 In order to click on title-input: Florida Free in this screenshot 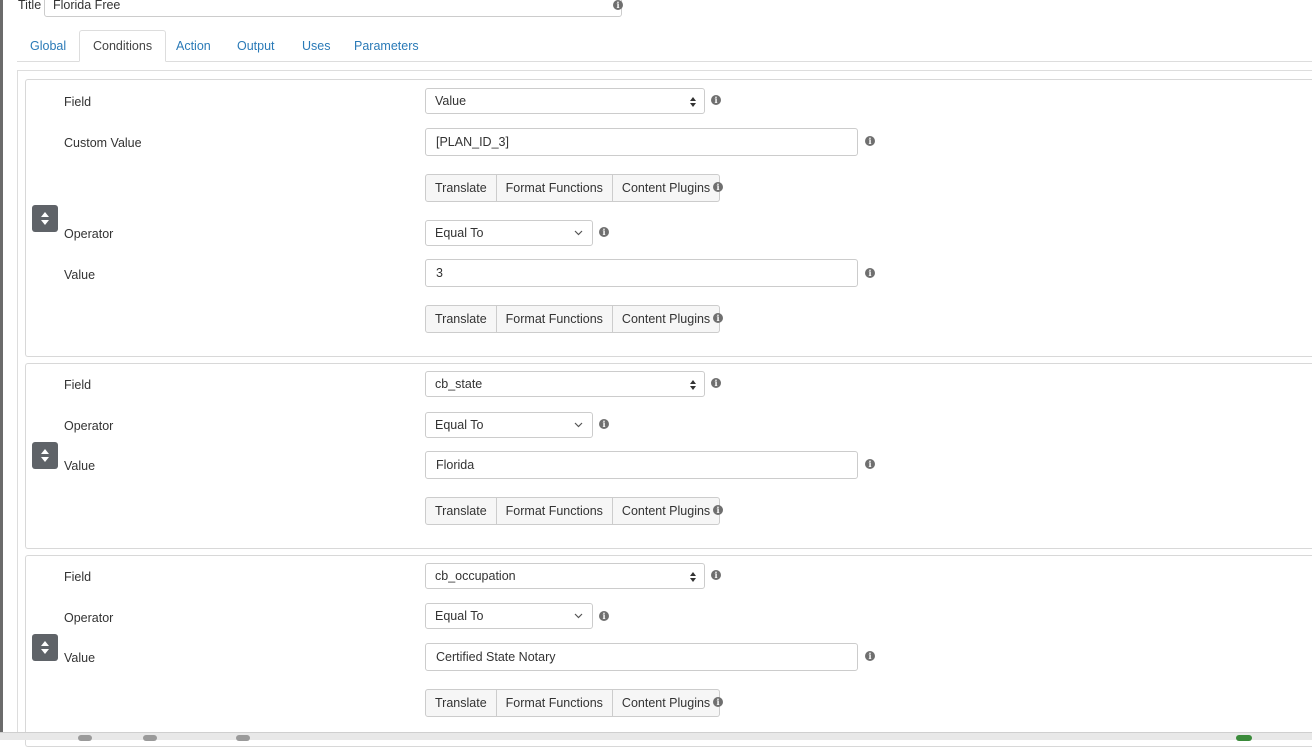, I will do `click(333, 8)`.